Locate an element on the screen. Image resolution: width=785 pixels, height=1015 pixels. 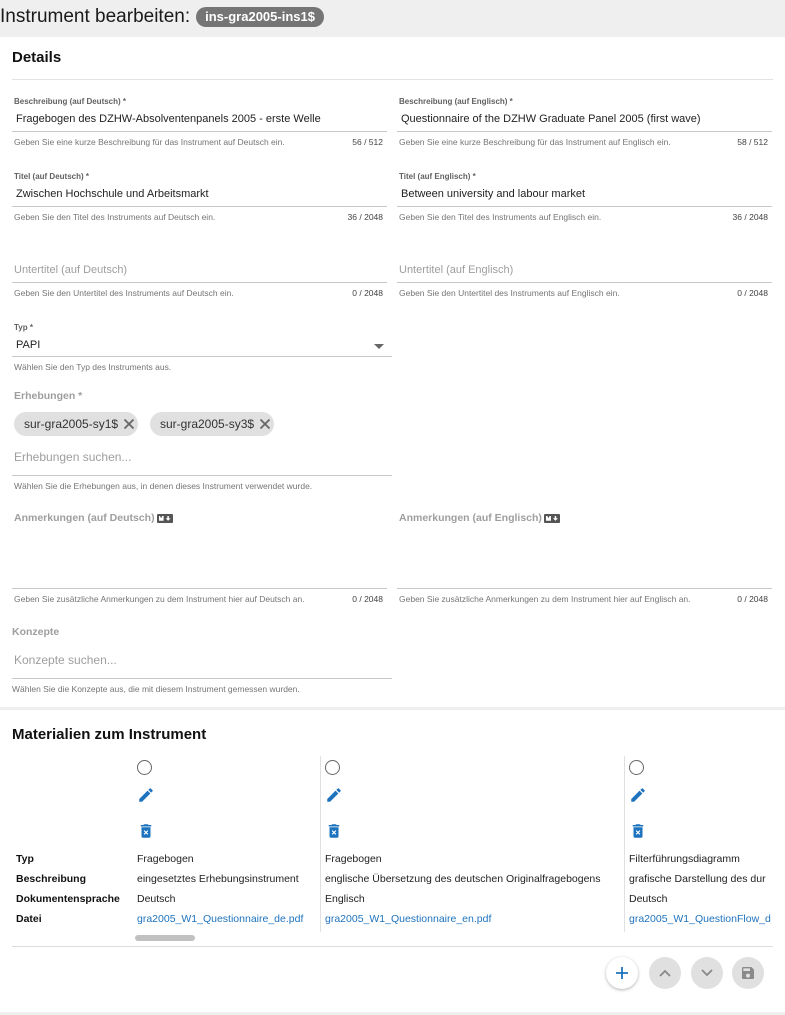
title-en-input: Between university and labour market is located at coordinates (493, 194).